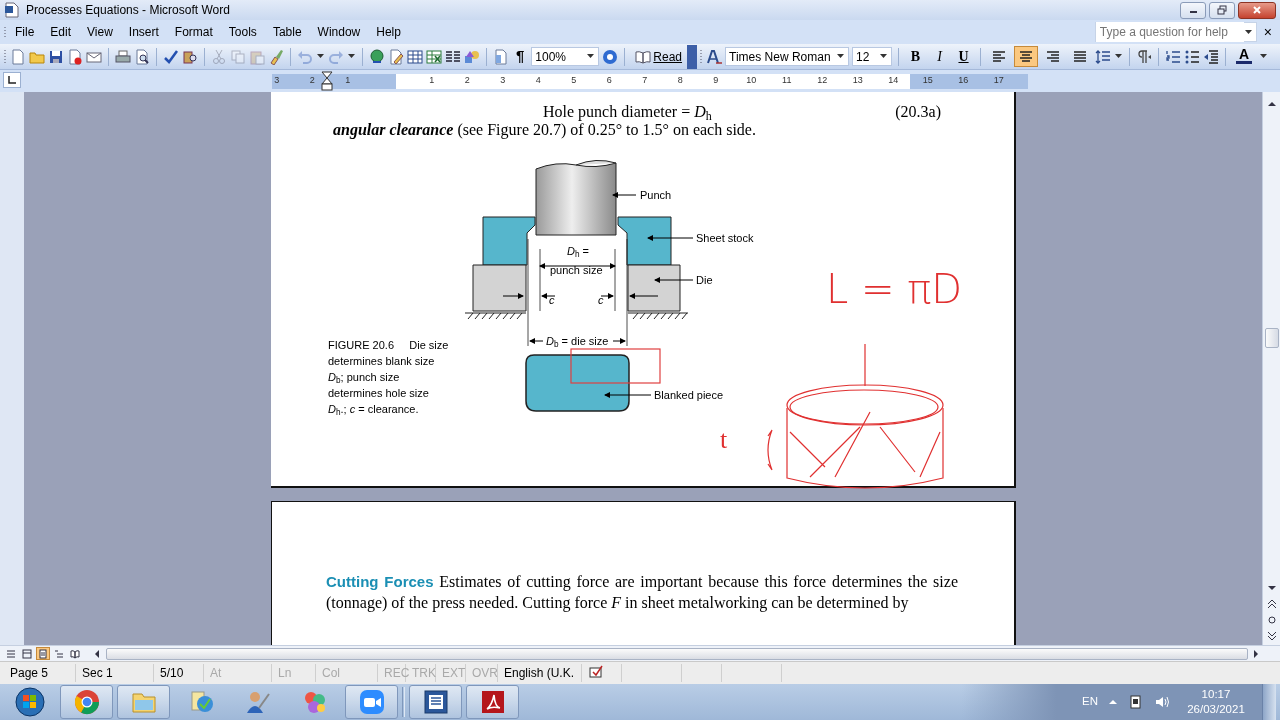 The height and width of the screenshot is (720, 1280). What do you see at coordinates (940, 56) in the screenshot?
I see `italic-button: I` at bounding box center [940, 56].